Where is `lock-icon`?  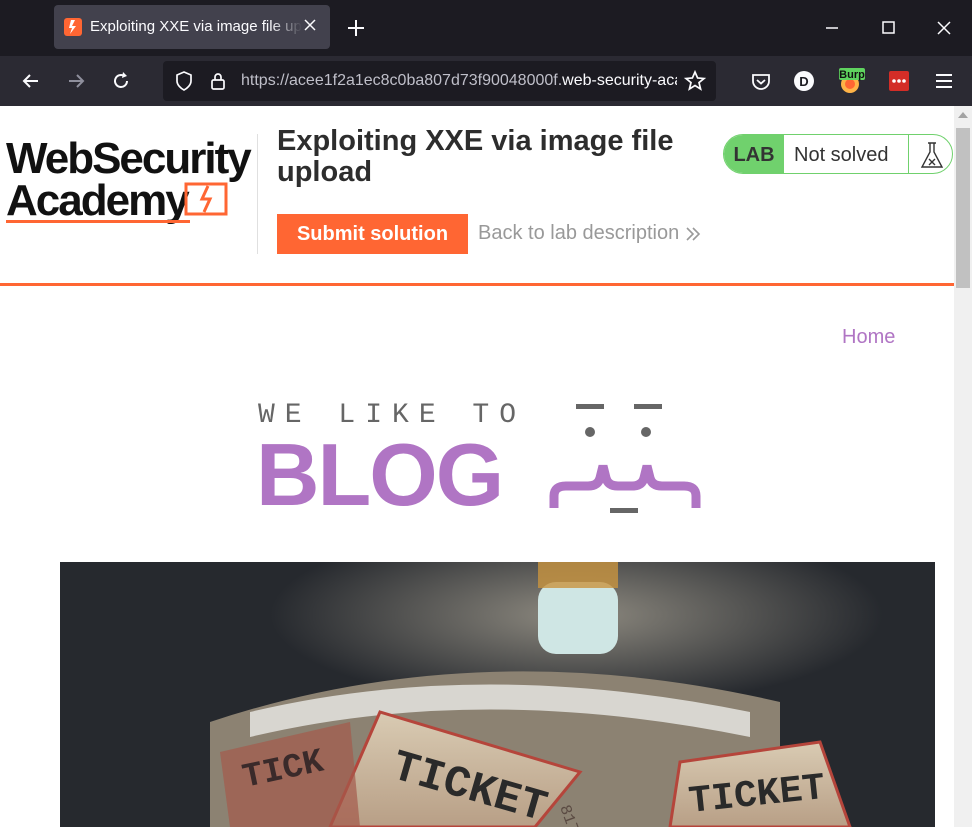 lock-icon is located at coordinates (218, 83).